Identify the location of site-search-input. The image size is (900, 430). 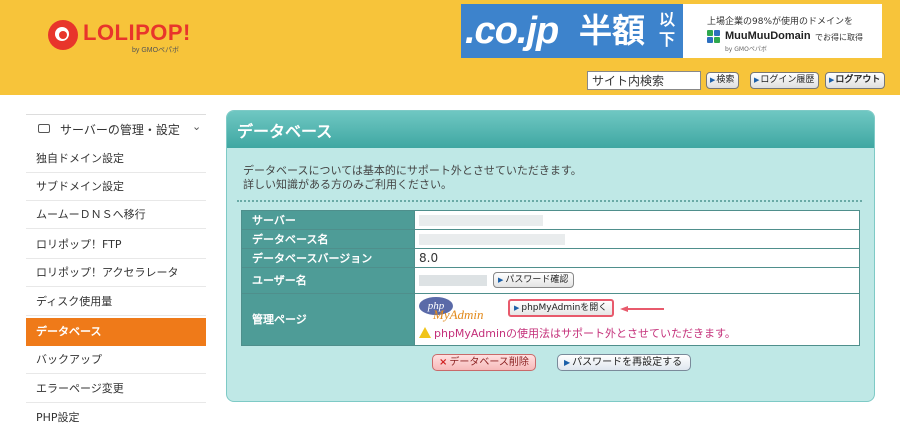
(644, 80).